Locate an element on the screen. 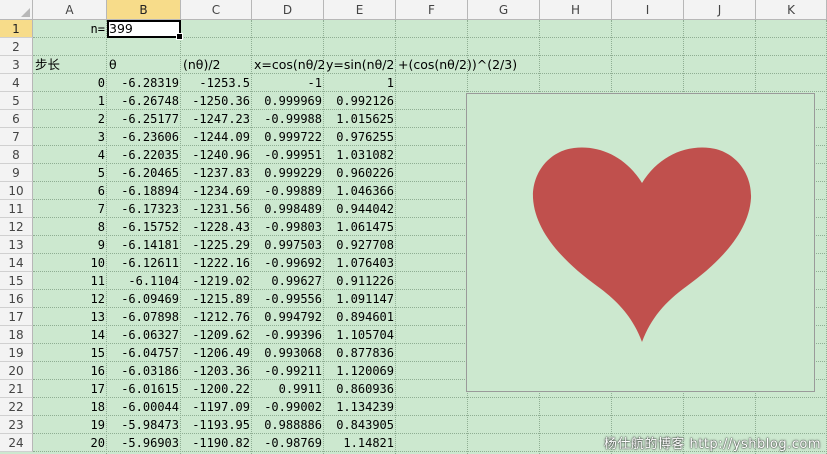 The width and height of the screenshot is (827, 454). cell-a11: 7 is located at coordinates (70, 209).